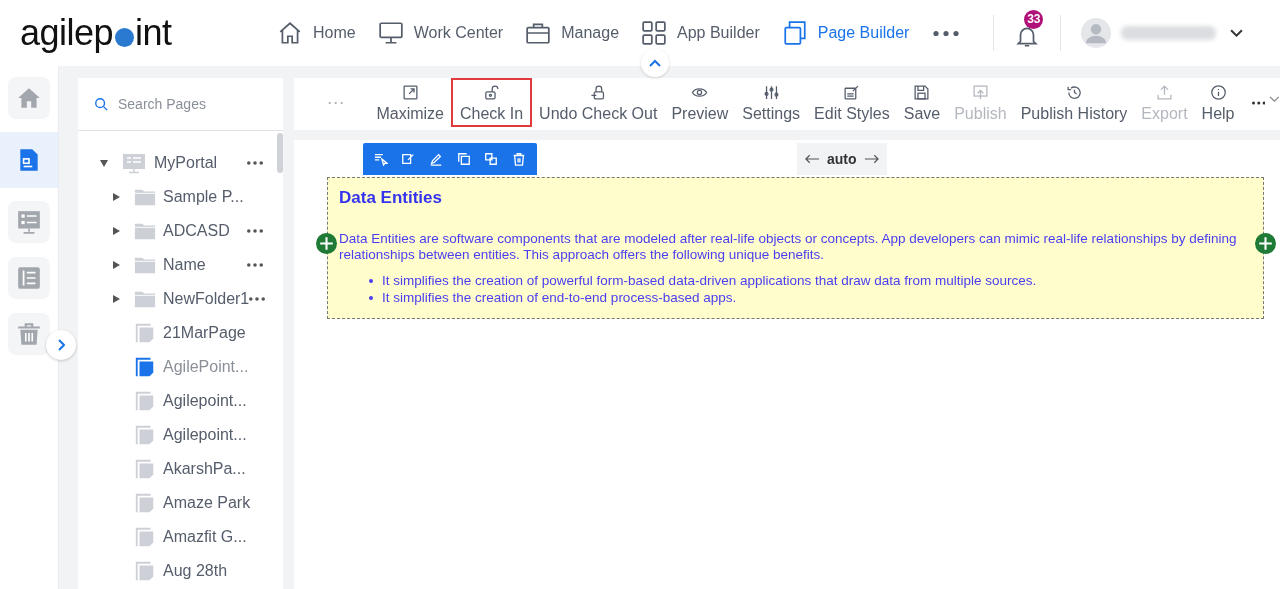  Describe the element at coordinates (598, 103) in the screenshot. I see `toolbar-button: Undo Check Out` at that location.